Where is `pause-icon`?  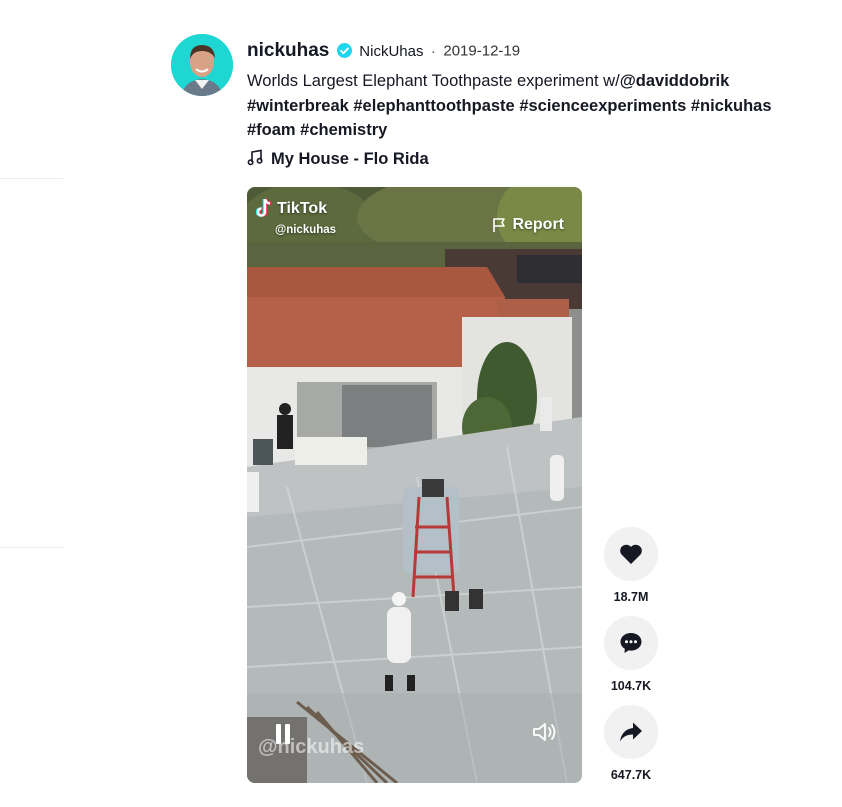 pause-icon is located at coordinates (278, 734).